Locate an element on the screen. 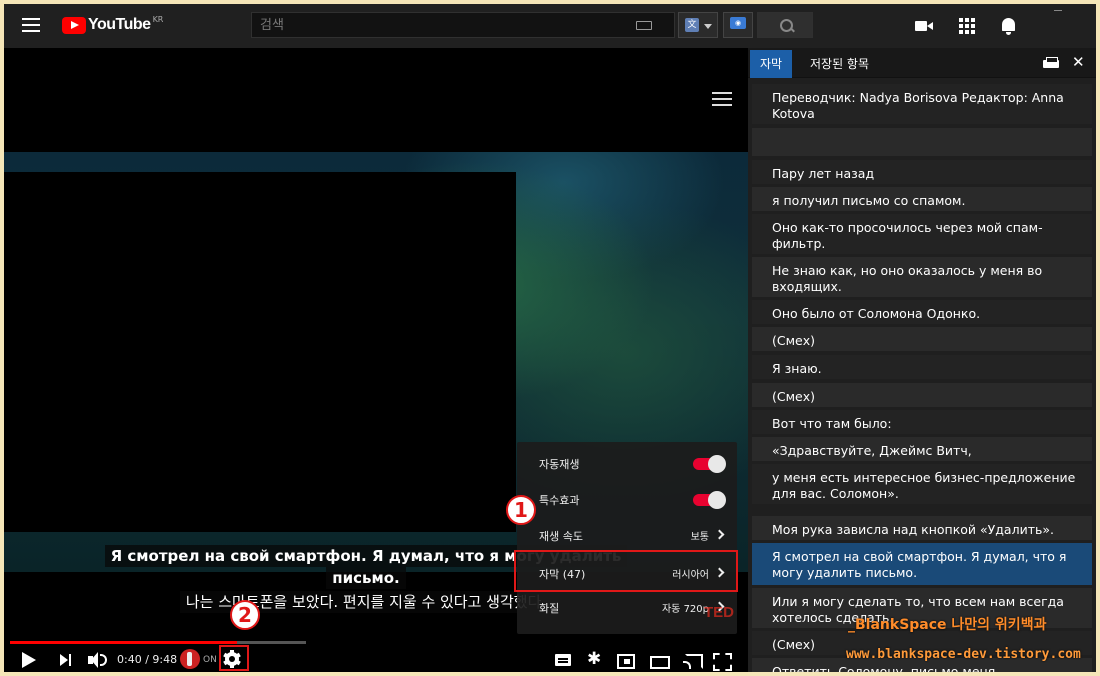 Image resolution: width=1100 pixels, height=676 pixels. search-button is located at coordinates (785, 25).